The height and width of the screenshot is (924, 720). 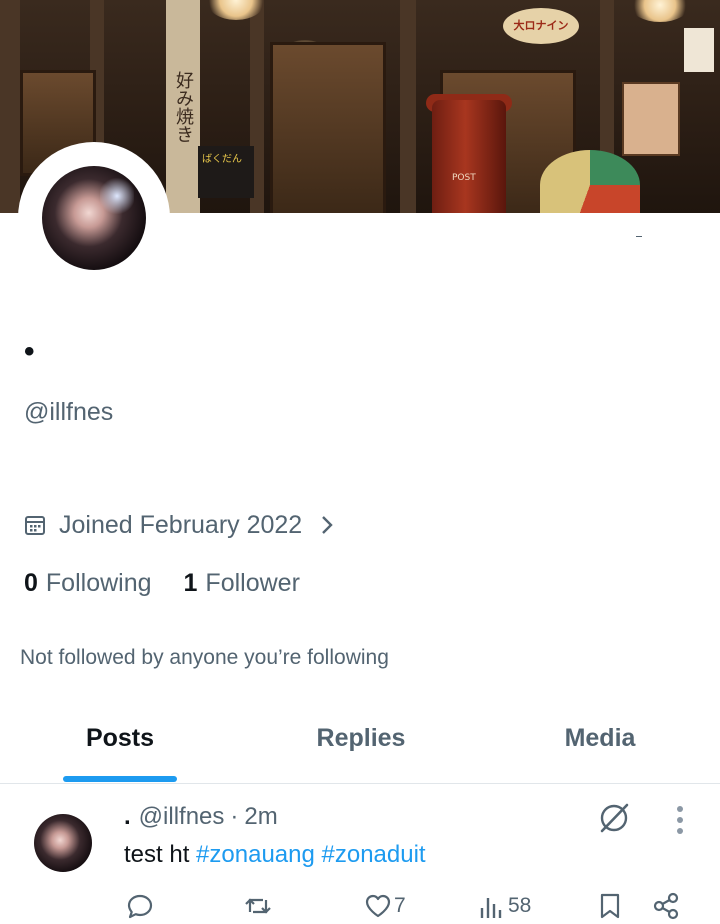 I want to click on repost-button, so click(x=258, y=906).